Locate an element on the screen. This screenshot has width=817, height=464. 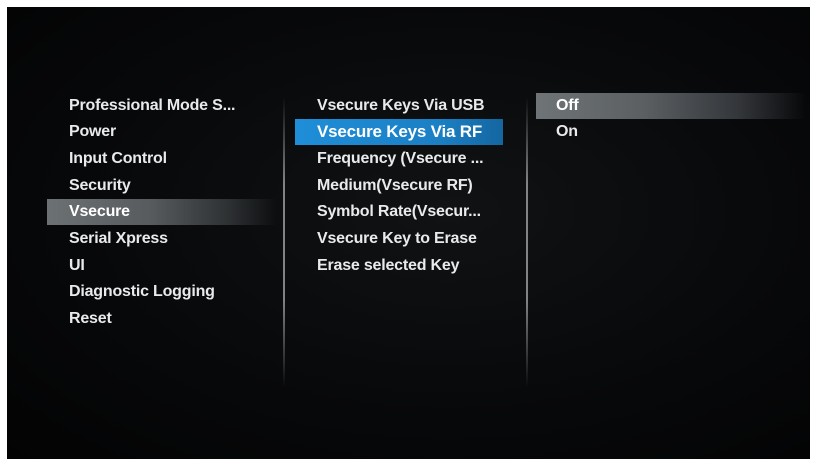
menu-item-diagnostic-logging: Diagnostic Logging is located at coordinates (162, 292).